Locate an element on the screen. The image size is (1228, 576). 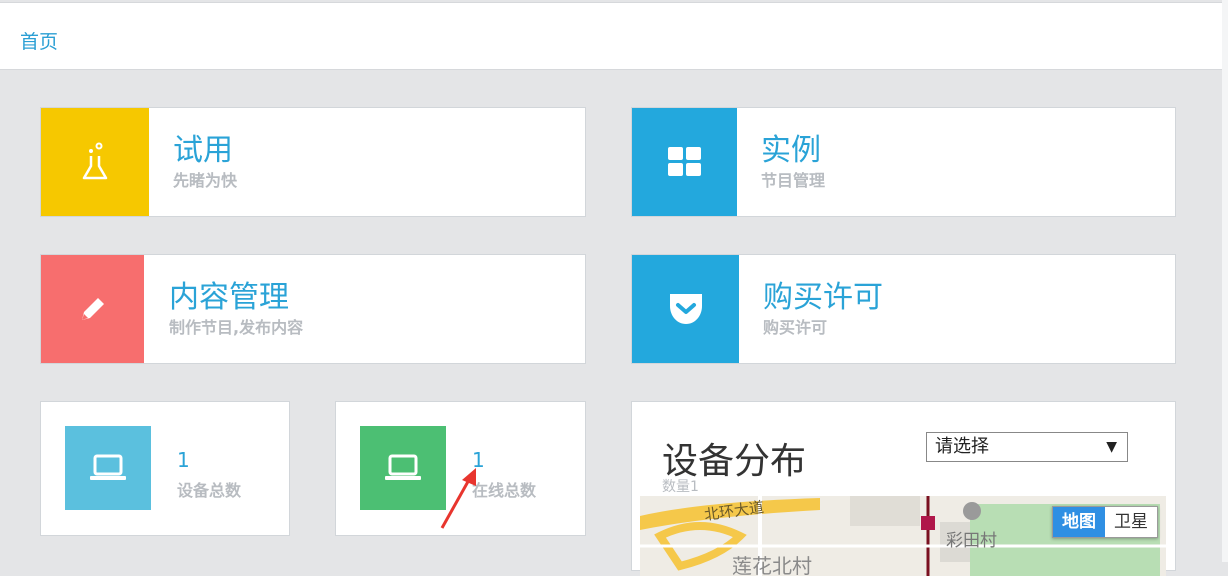
grid-icon is located at coordinates (684, 161).